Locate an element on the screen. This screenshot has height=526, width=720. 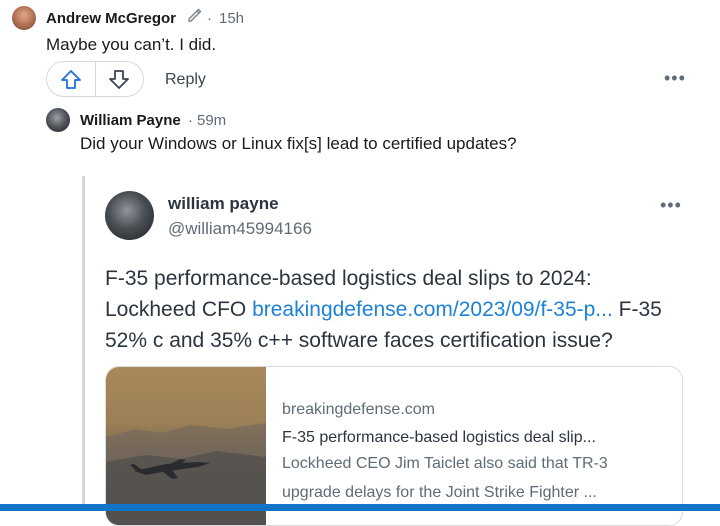
reply-button: Reply is located at coordinates (185, 80).